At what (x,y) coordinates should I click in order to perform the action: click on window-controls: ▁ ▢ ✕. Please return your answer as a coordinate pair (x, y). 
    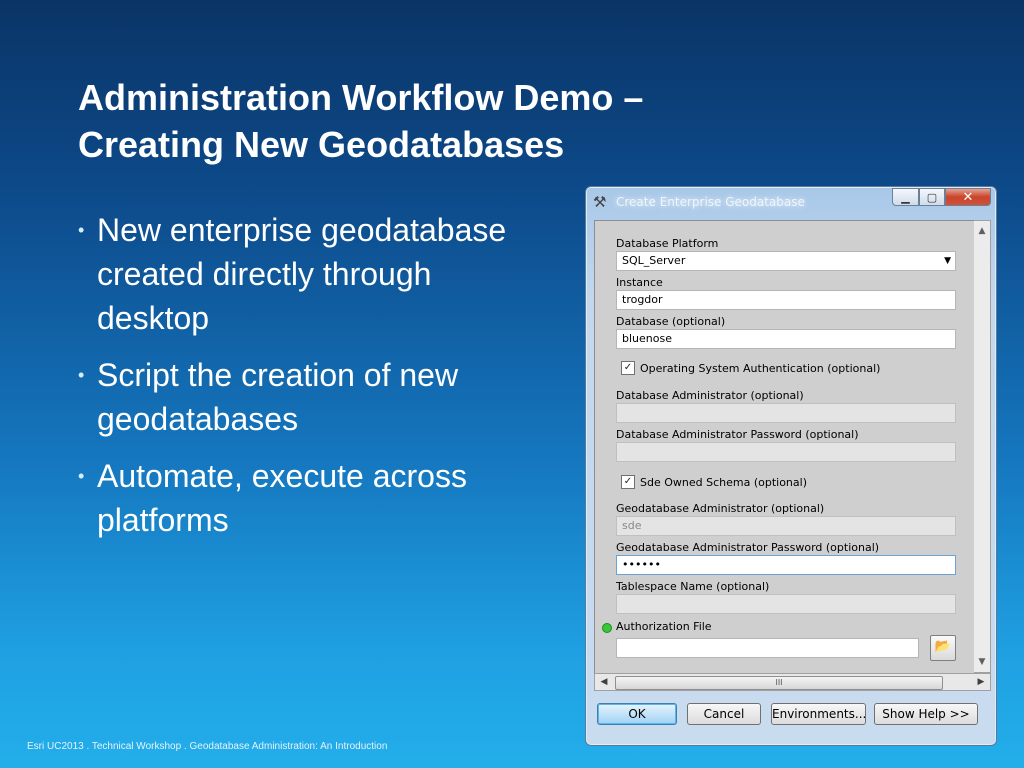
    Looking at the image, I should click on (941, 197).